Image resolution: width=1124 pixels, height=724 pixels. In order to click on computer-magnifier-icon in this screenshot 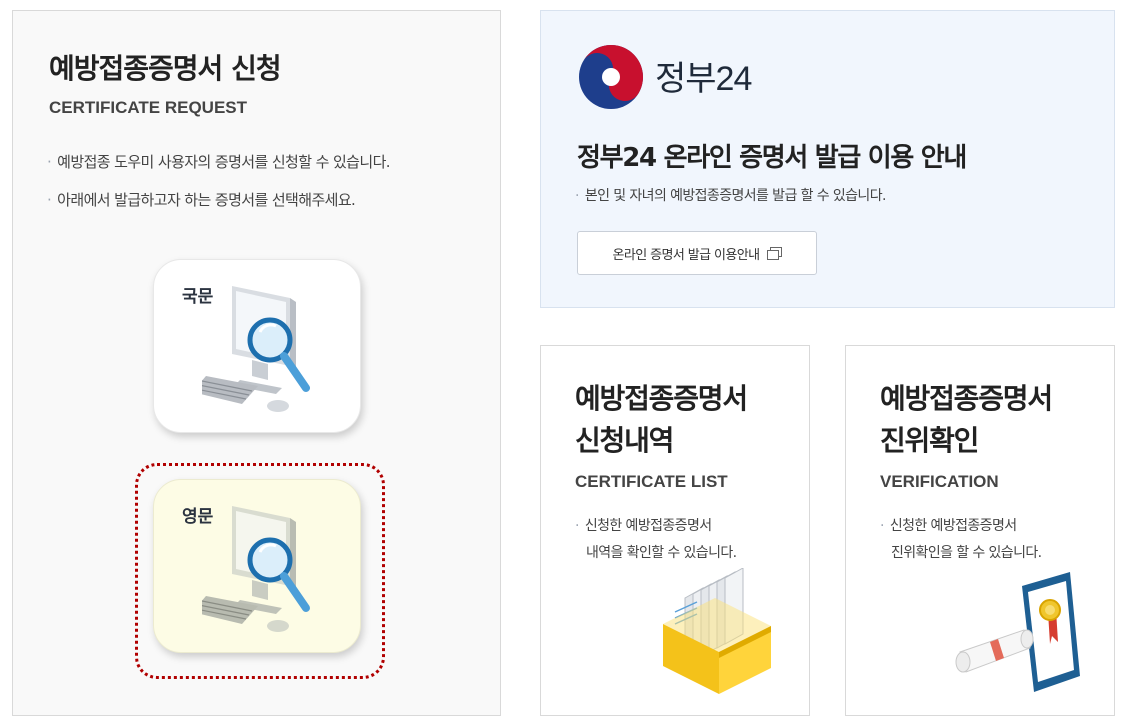, I will do `click(256, 349)`.